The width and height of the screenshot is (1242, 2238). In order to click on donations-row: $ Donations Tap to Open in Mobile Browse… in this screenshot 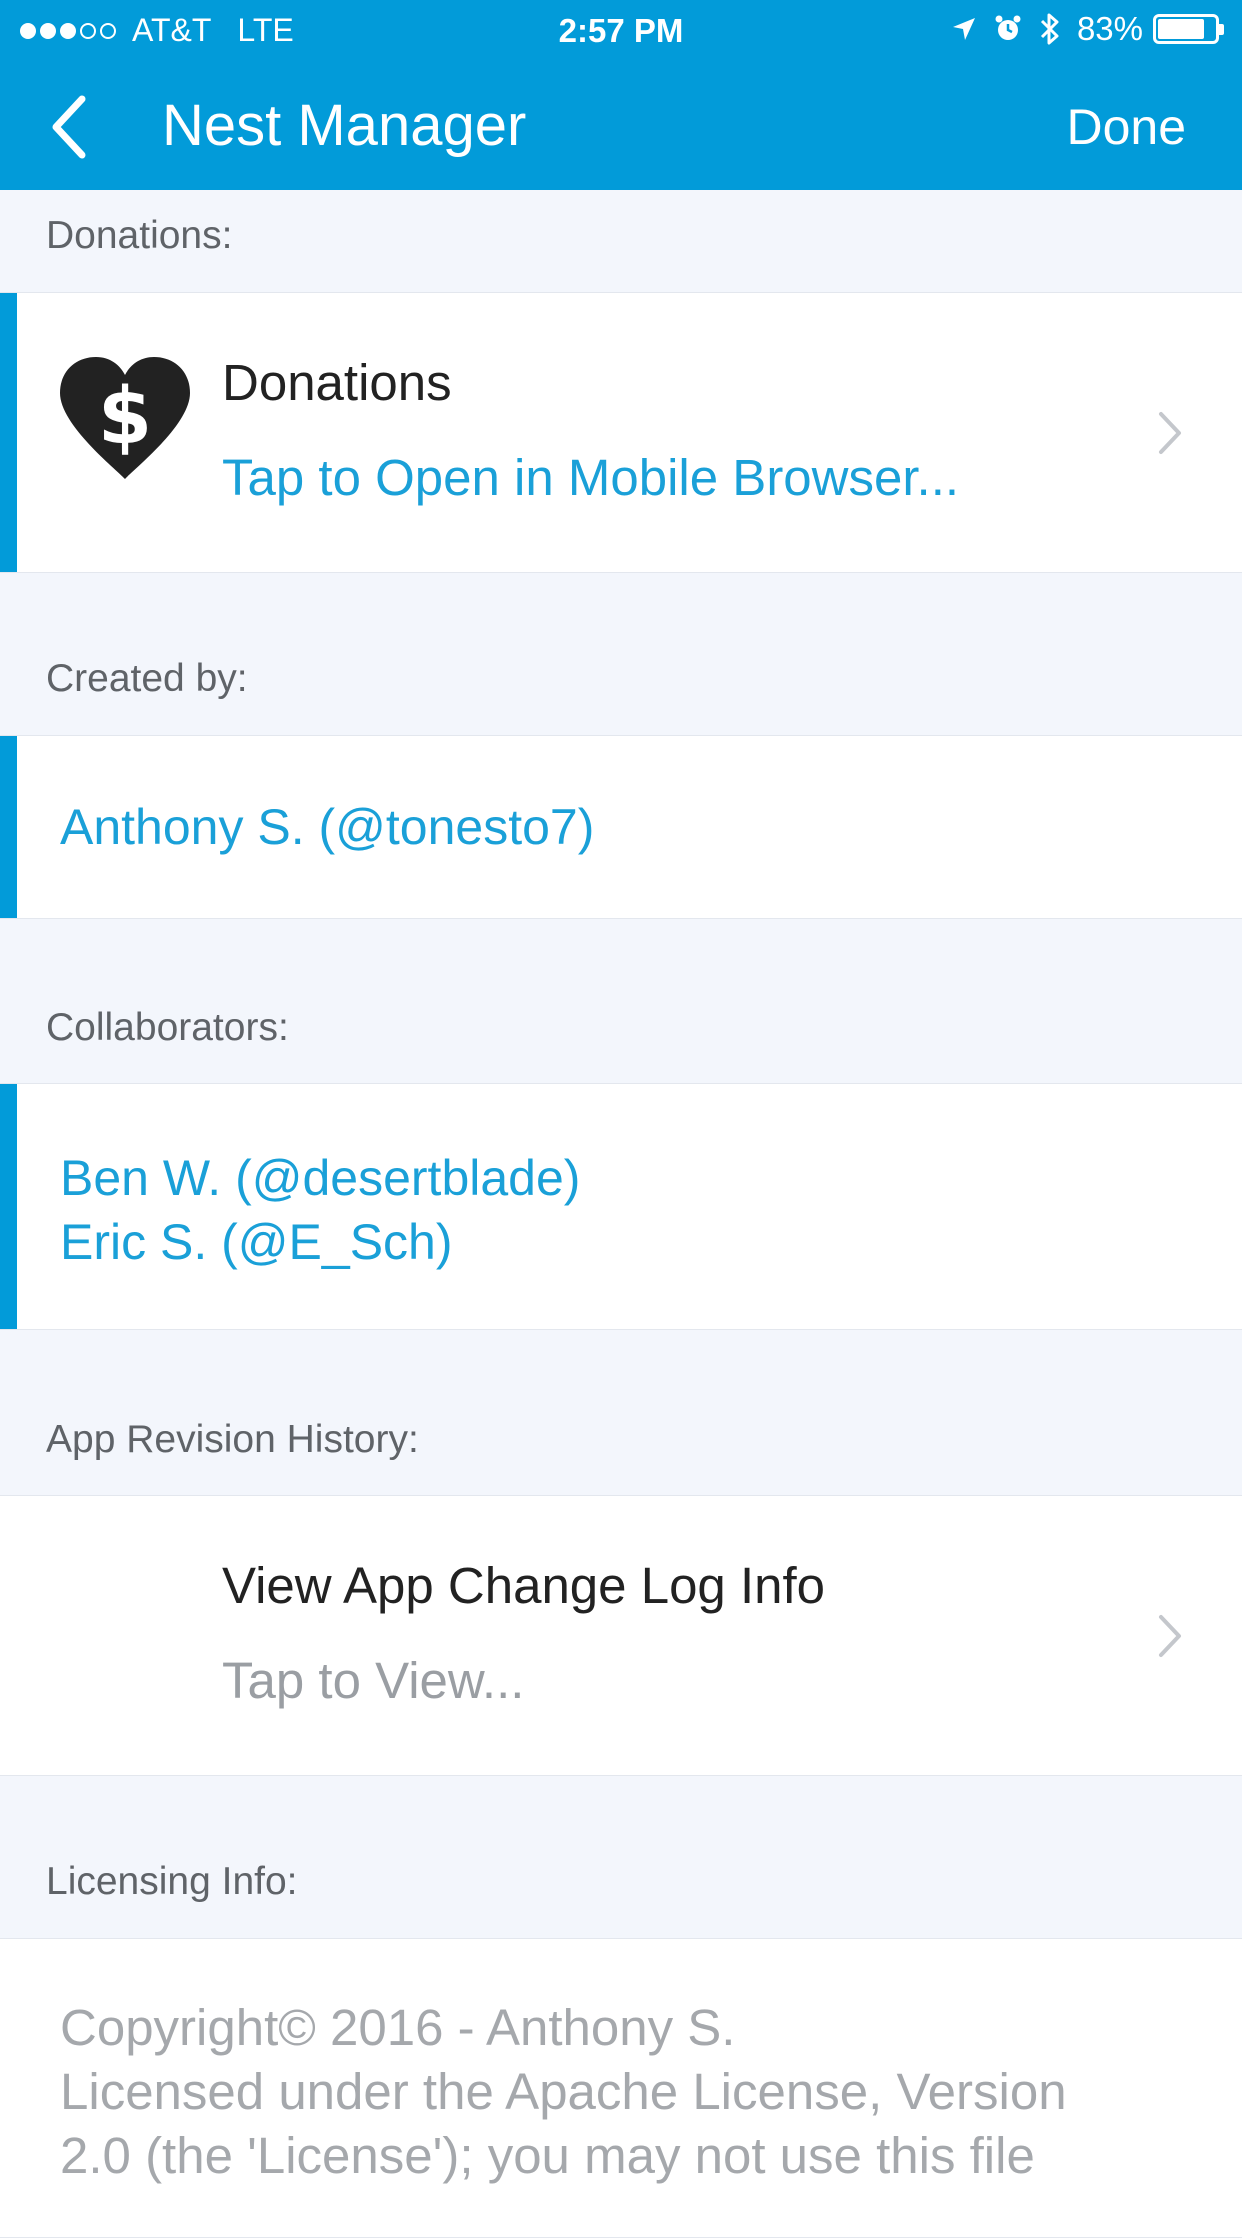, I will do `click(621, 432)`.